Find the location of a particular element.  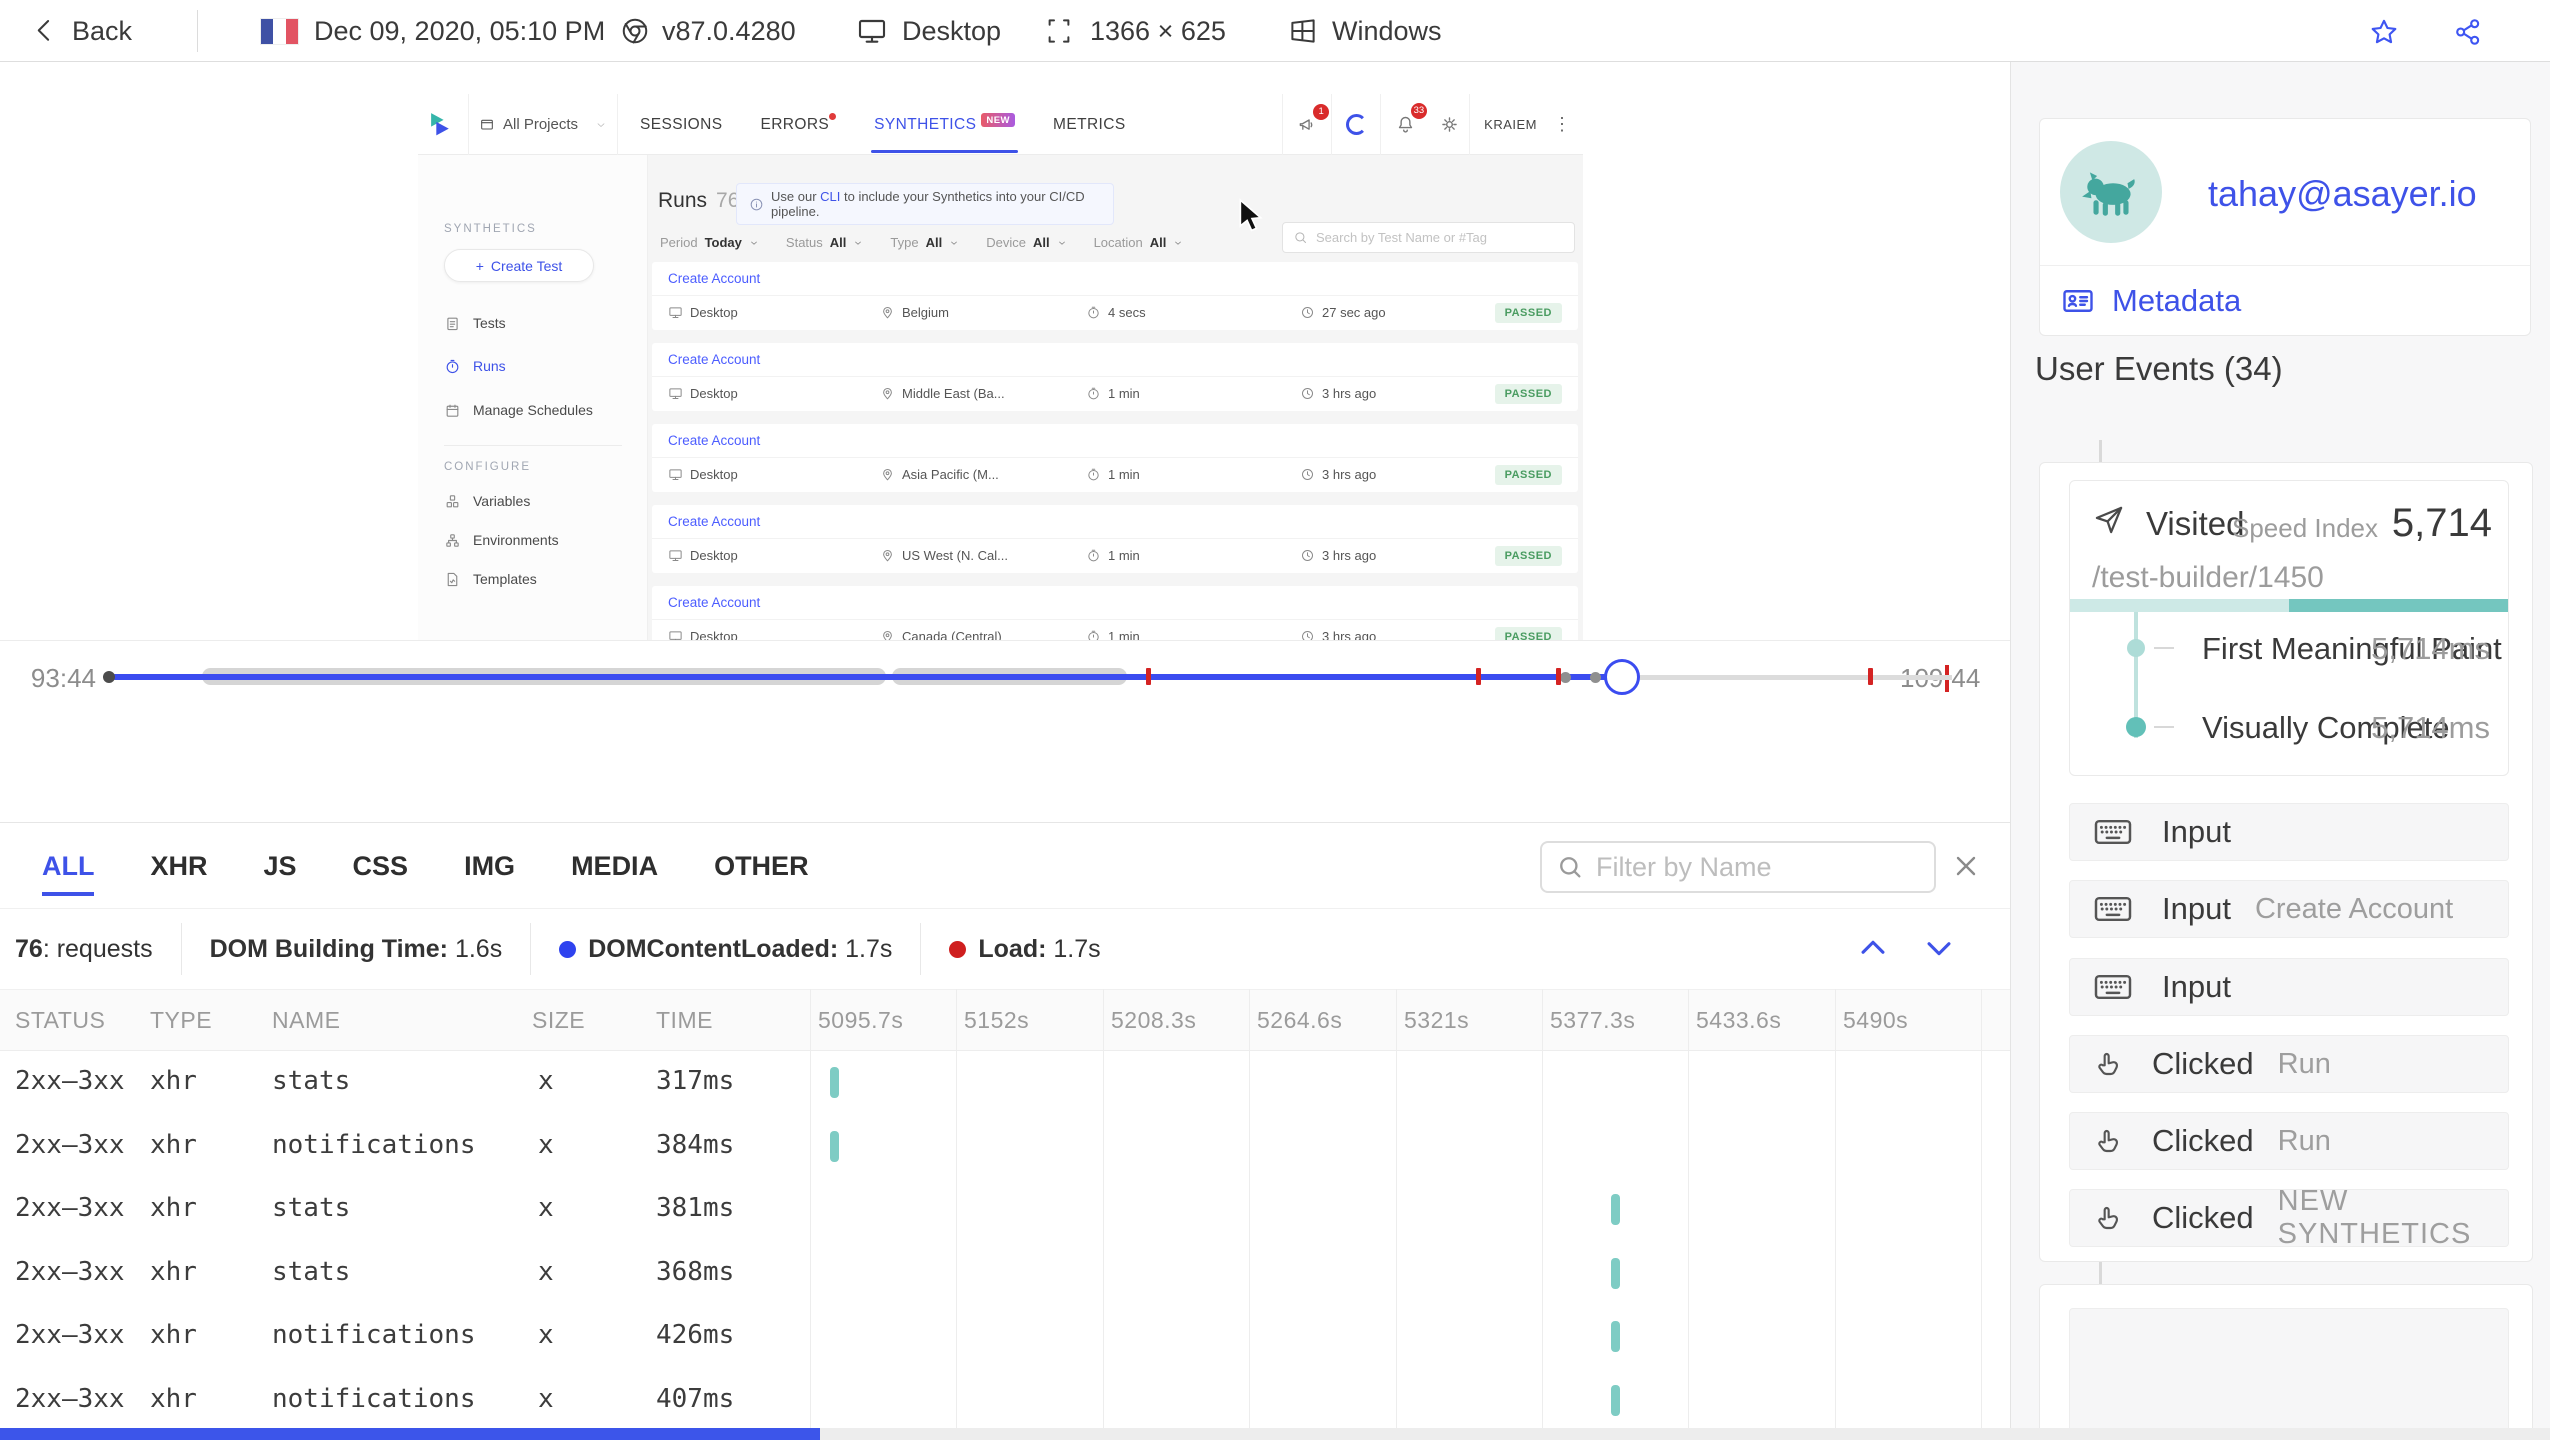

back-chevron-icon is located at coordinates (45, 31).